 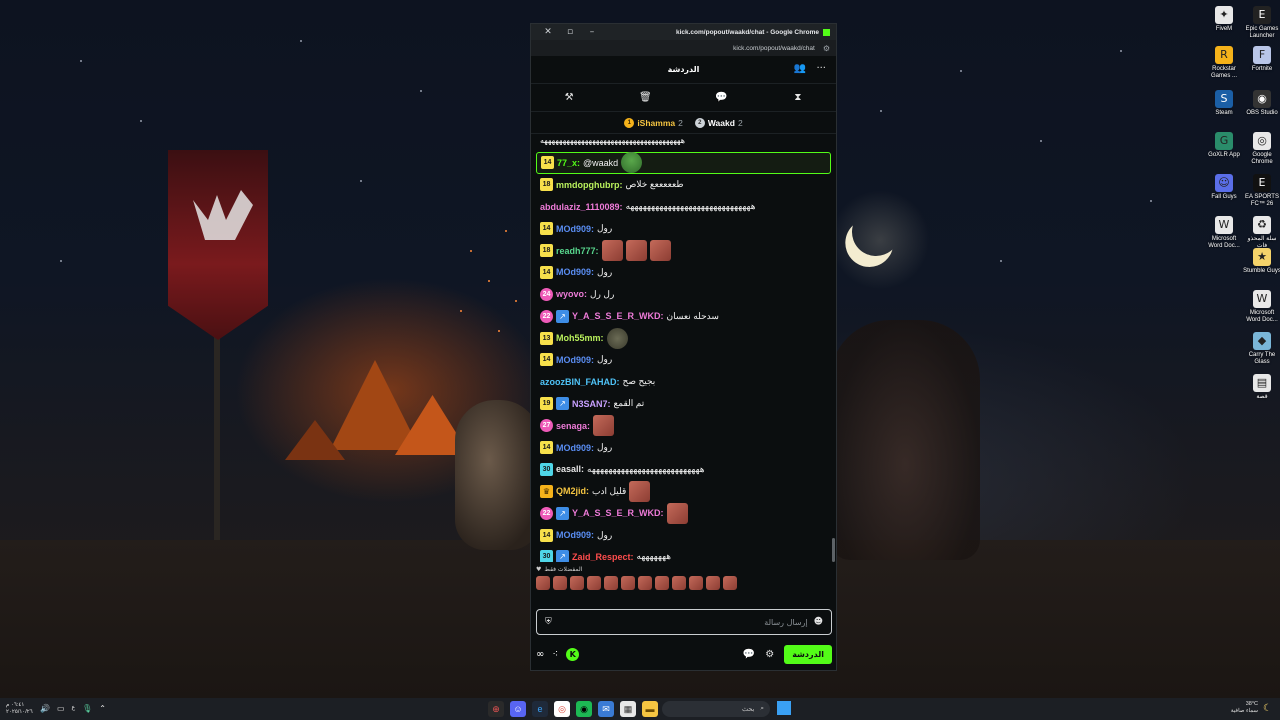 What do you see at coordinates (61, 708) in the screenshot?
I see `network-icon: ▭` at bounding box center [61, 708].